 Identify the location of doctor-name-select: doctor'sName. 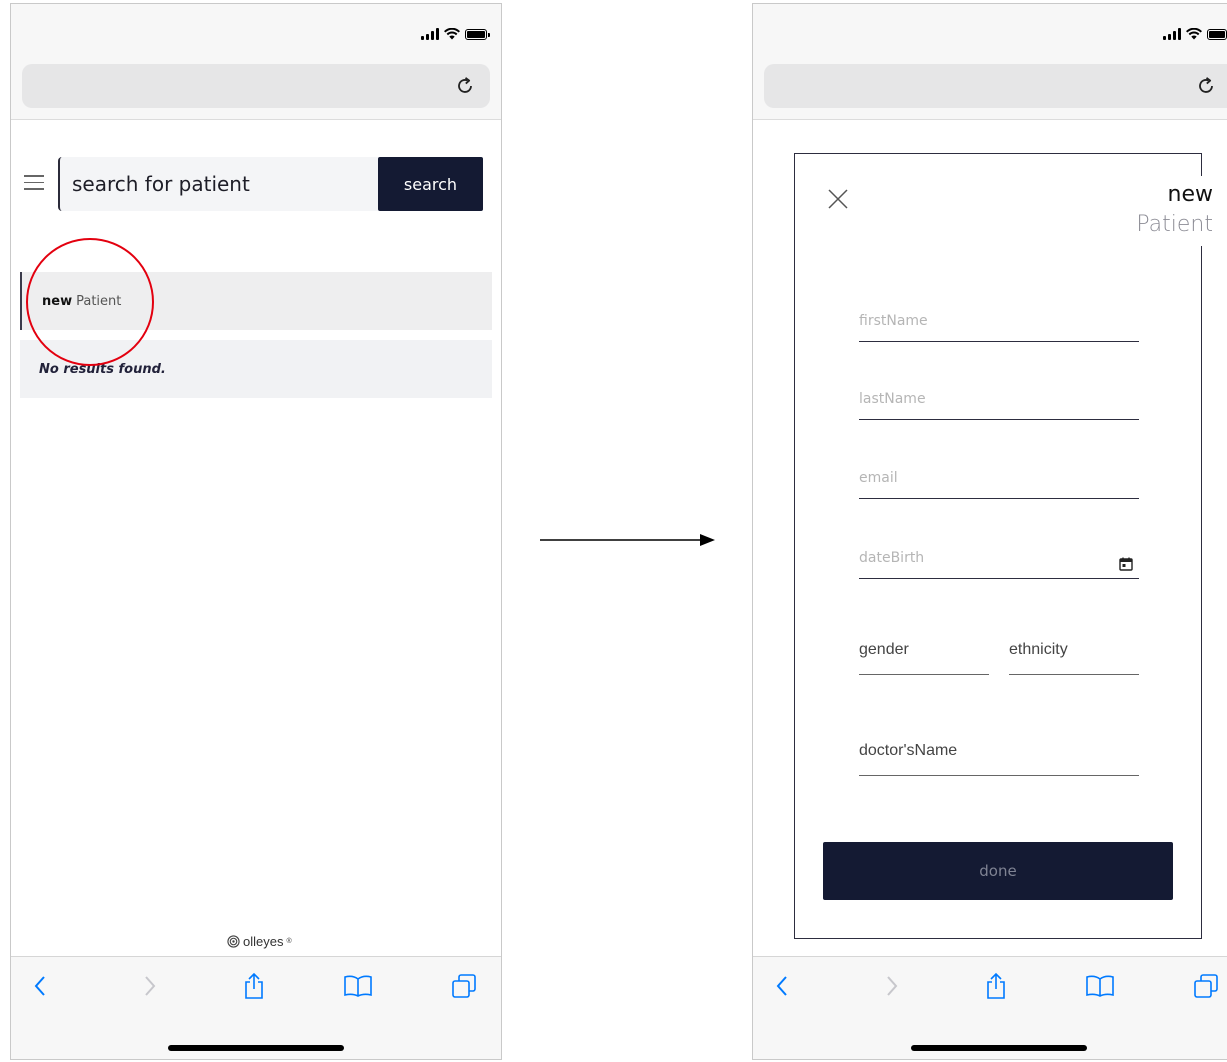
(999, 757).